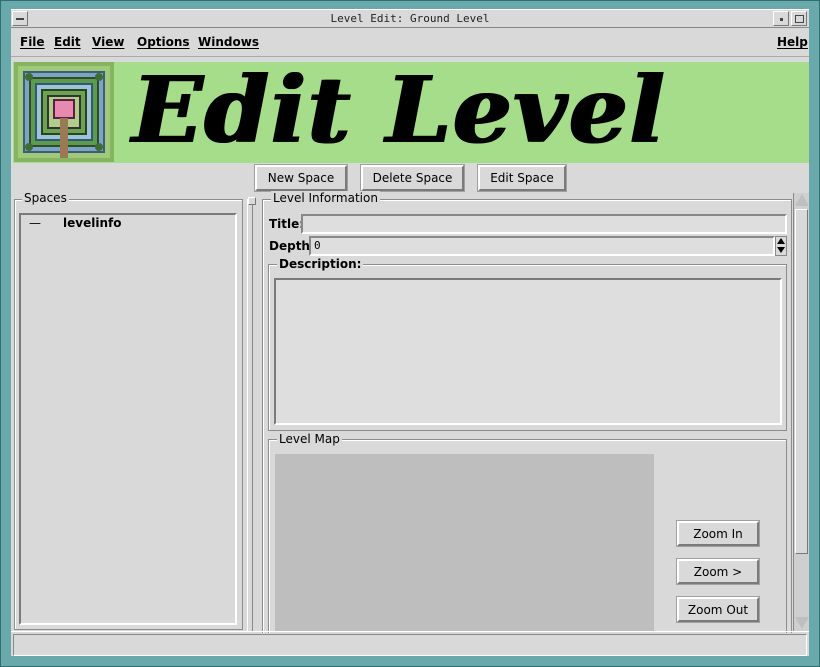 This screenshot has height=667, width=820. I want to click on level-thumbnail-image, so click(64, 112).